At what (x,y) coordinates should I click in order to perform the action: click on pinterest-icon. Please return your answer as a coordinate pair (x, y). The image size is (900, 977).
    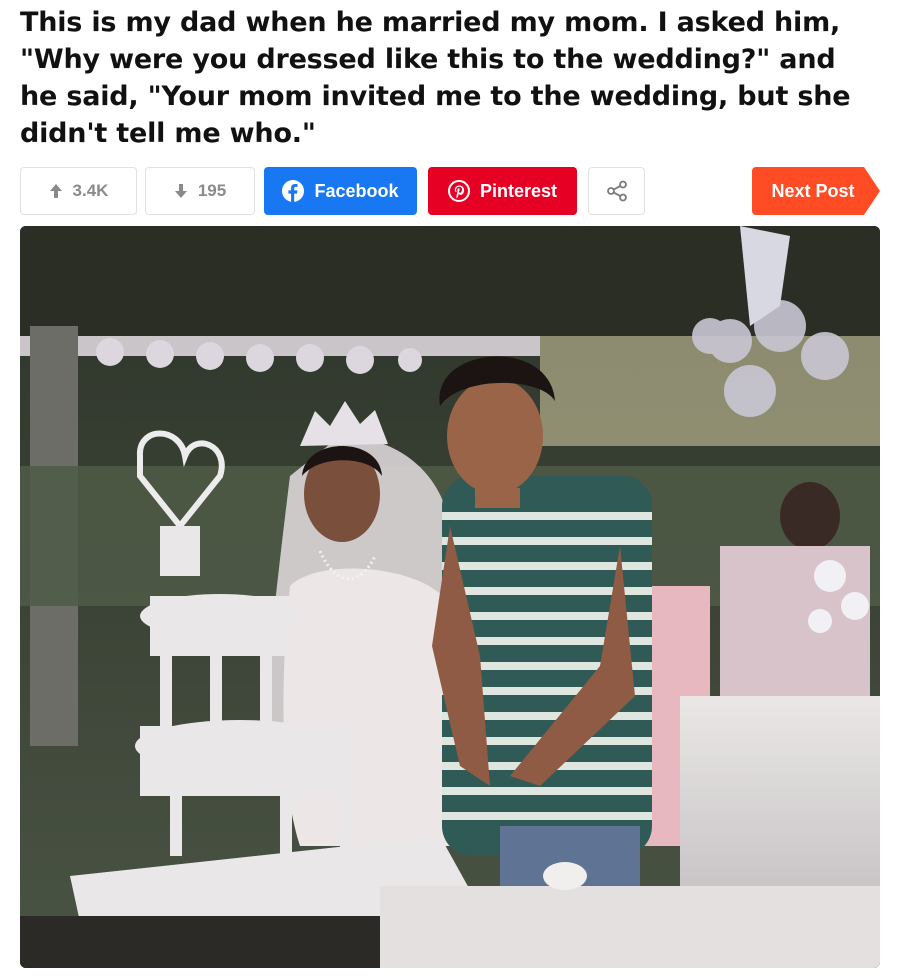
    Looking at the image, I should click on (458, 191).